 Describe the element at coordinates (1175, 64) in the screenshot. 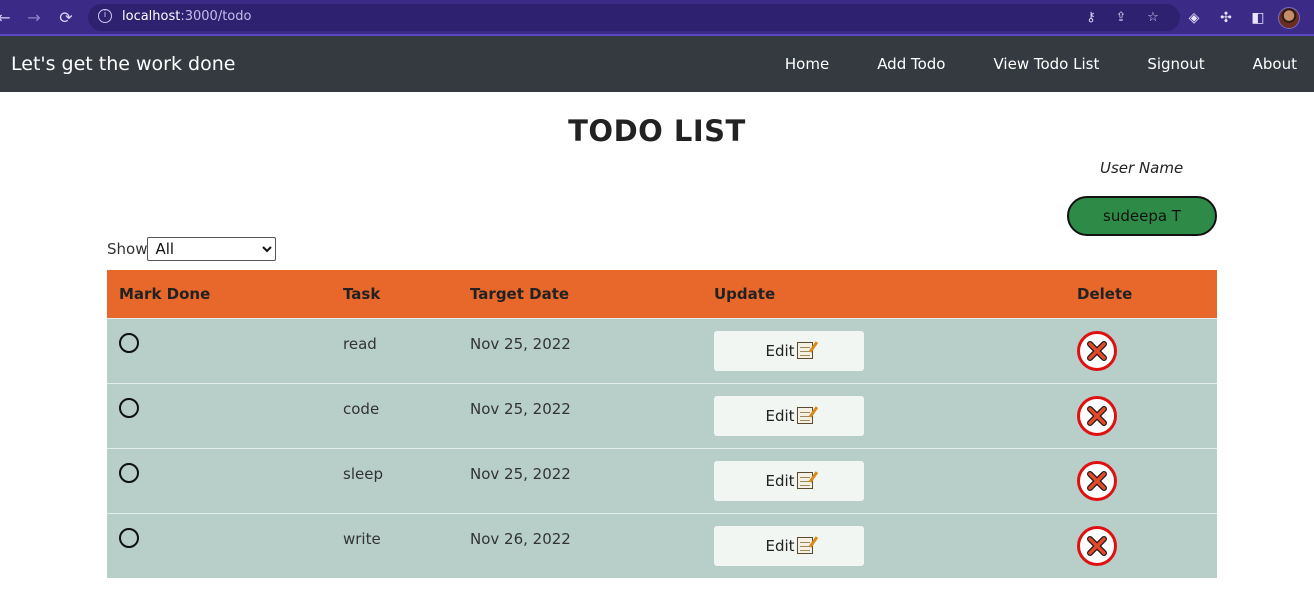

I see `nav-signout: Signout` at that location.